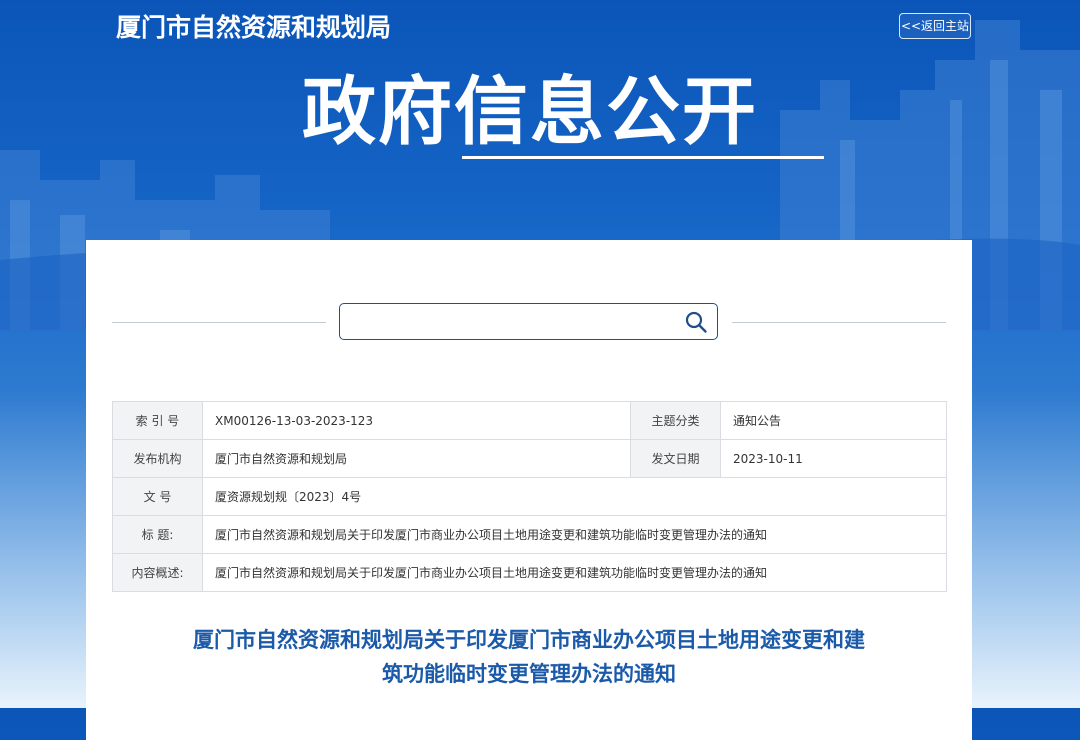 The height and width of the screenshot is (740, 1080). I want to click on hero-title-underline, so click(643, 157).